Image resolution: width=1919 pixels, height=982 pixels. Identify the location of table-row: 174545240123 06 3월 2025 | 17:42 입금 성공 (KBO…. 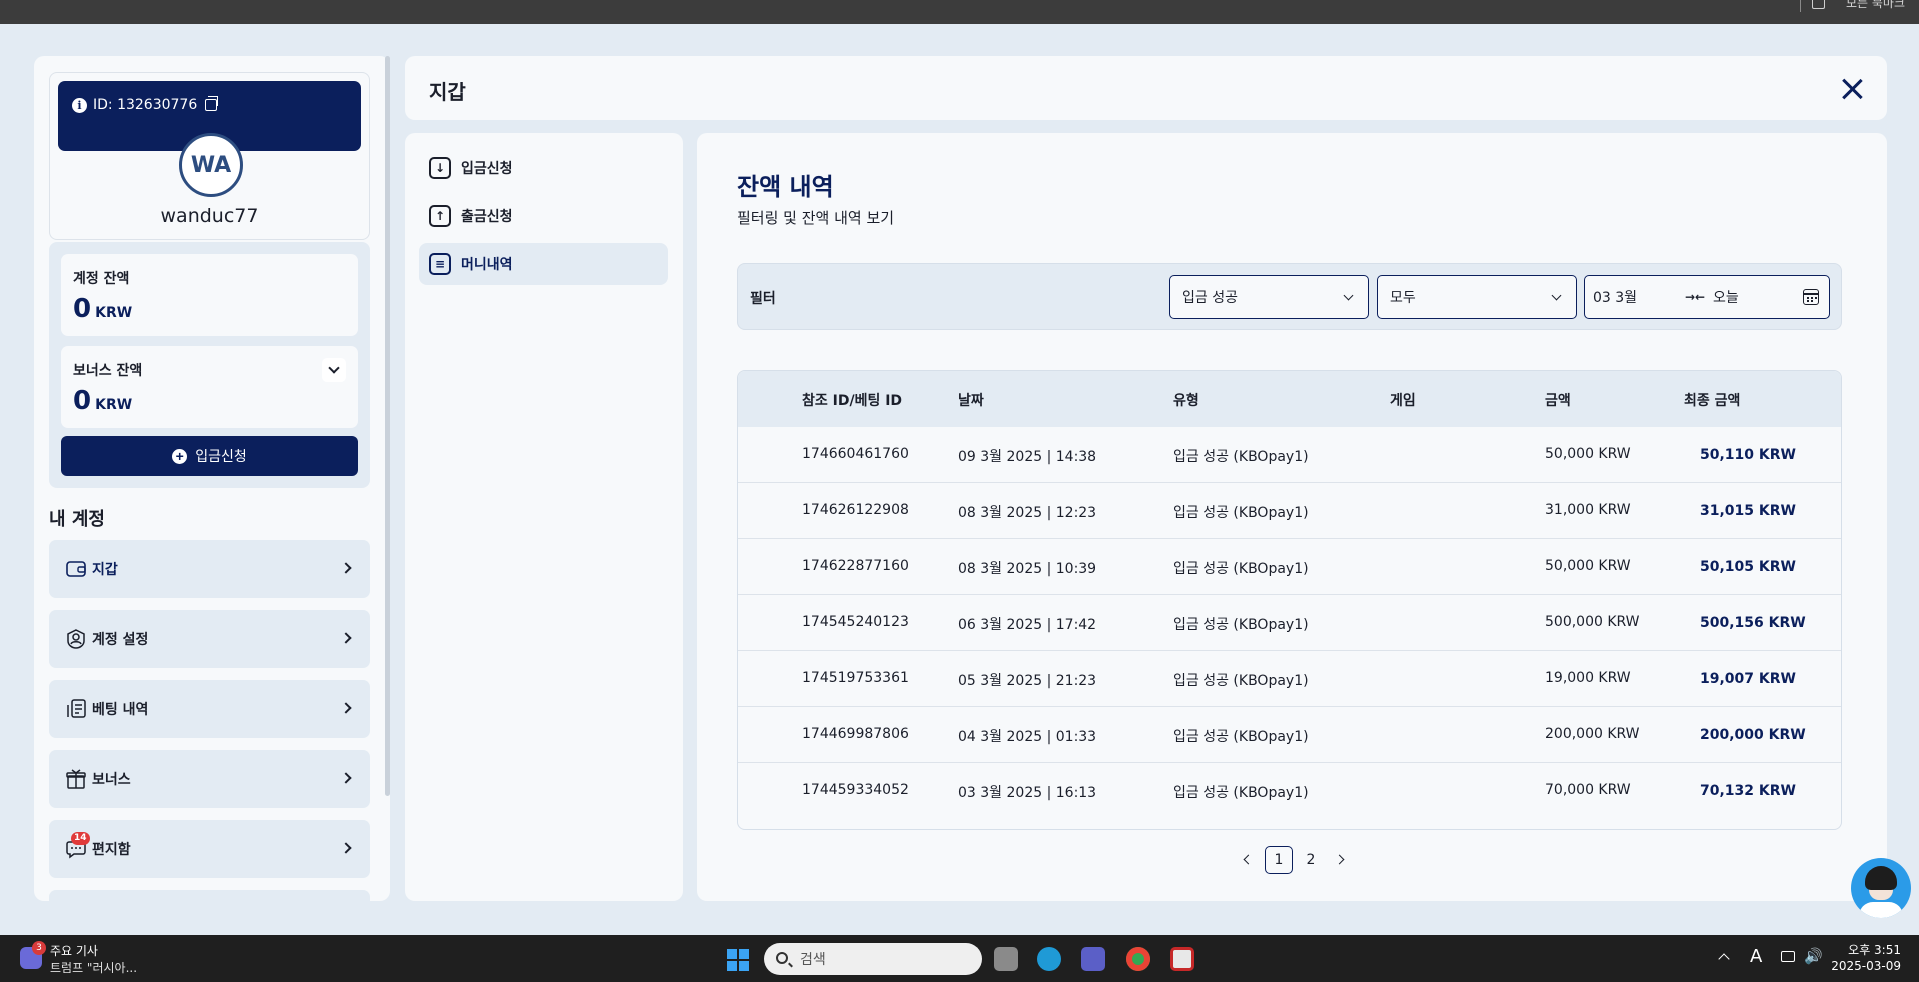
(1289, 623).